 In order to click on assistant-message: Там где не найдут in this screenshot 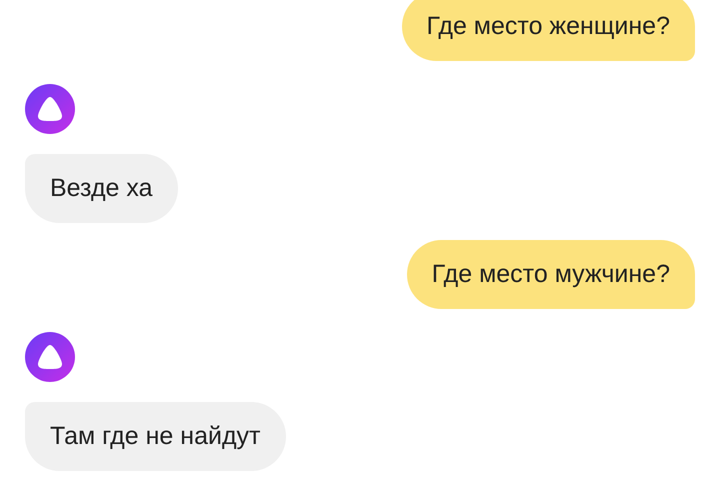, I will do `click(155, 436)`.